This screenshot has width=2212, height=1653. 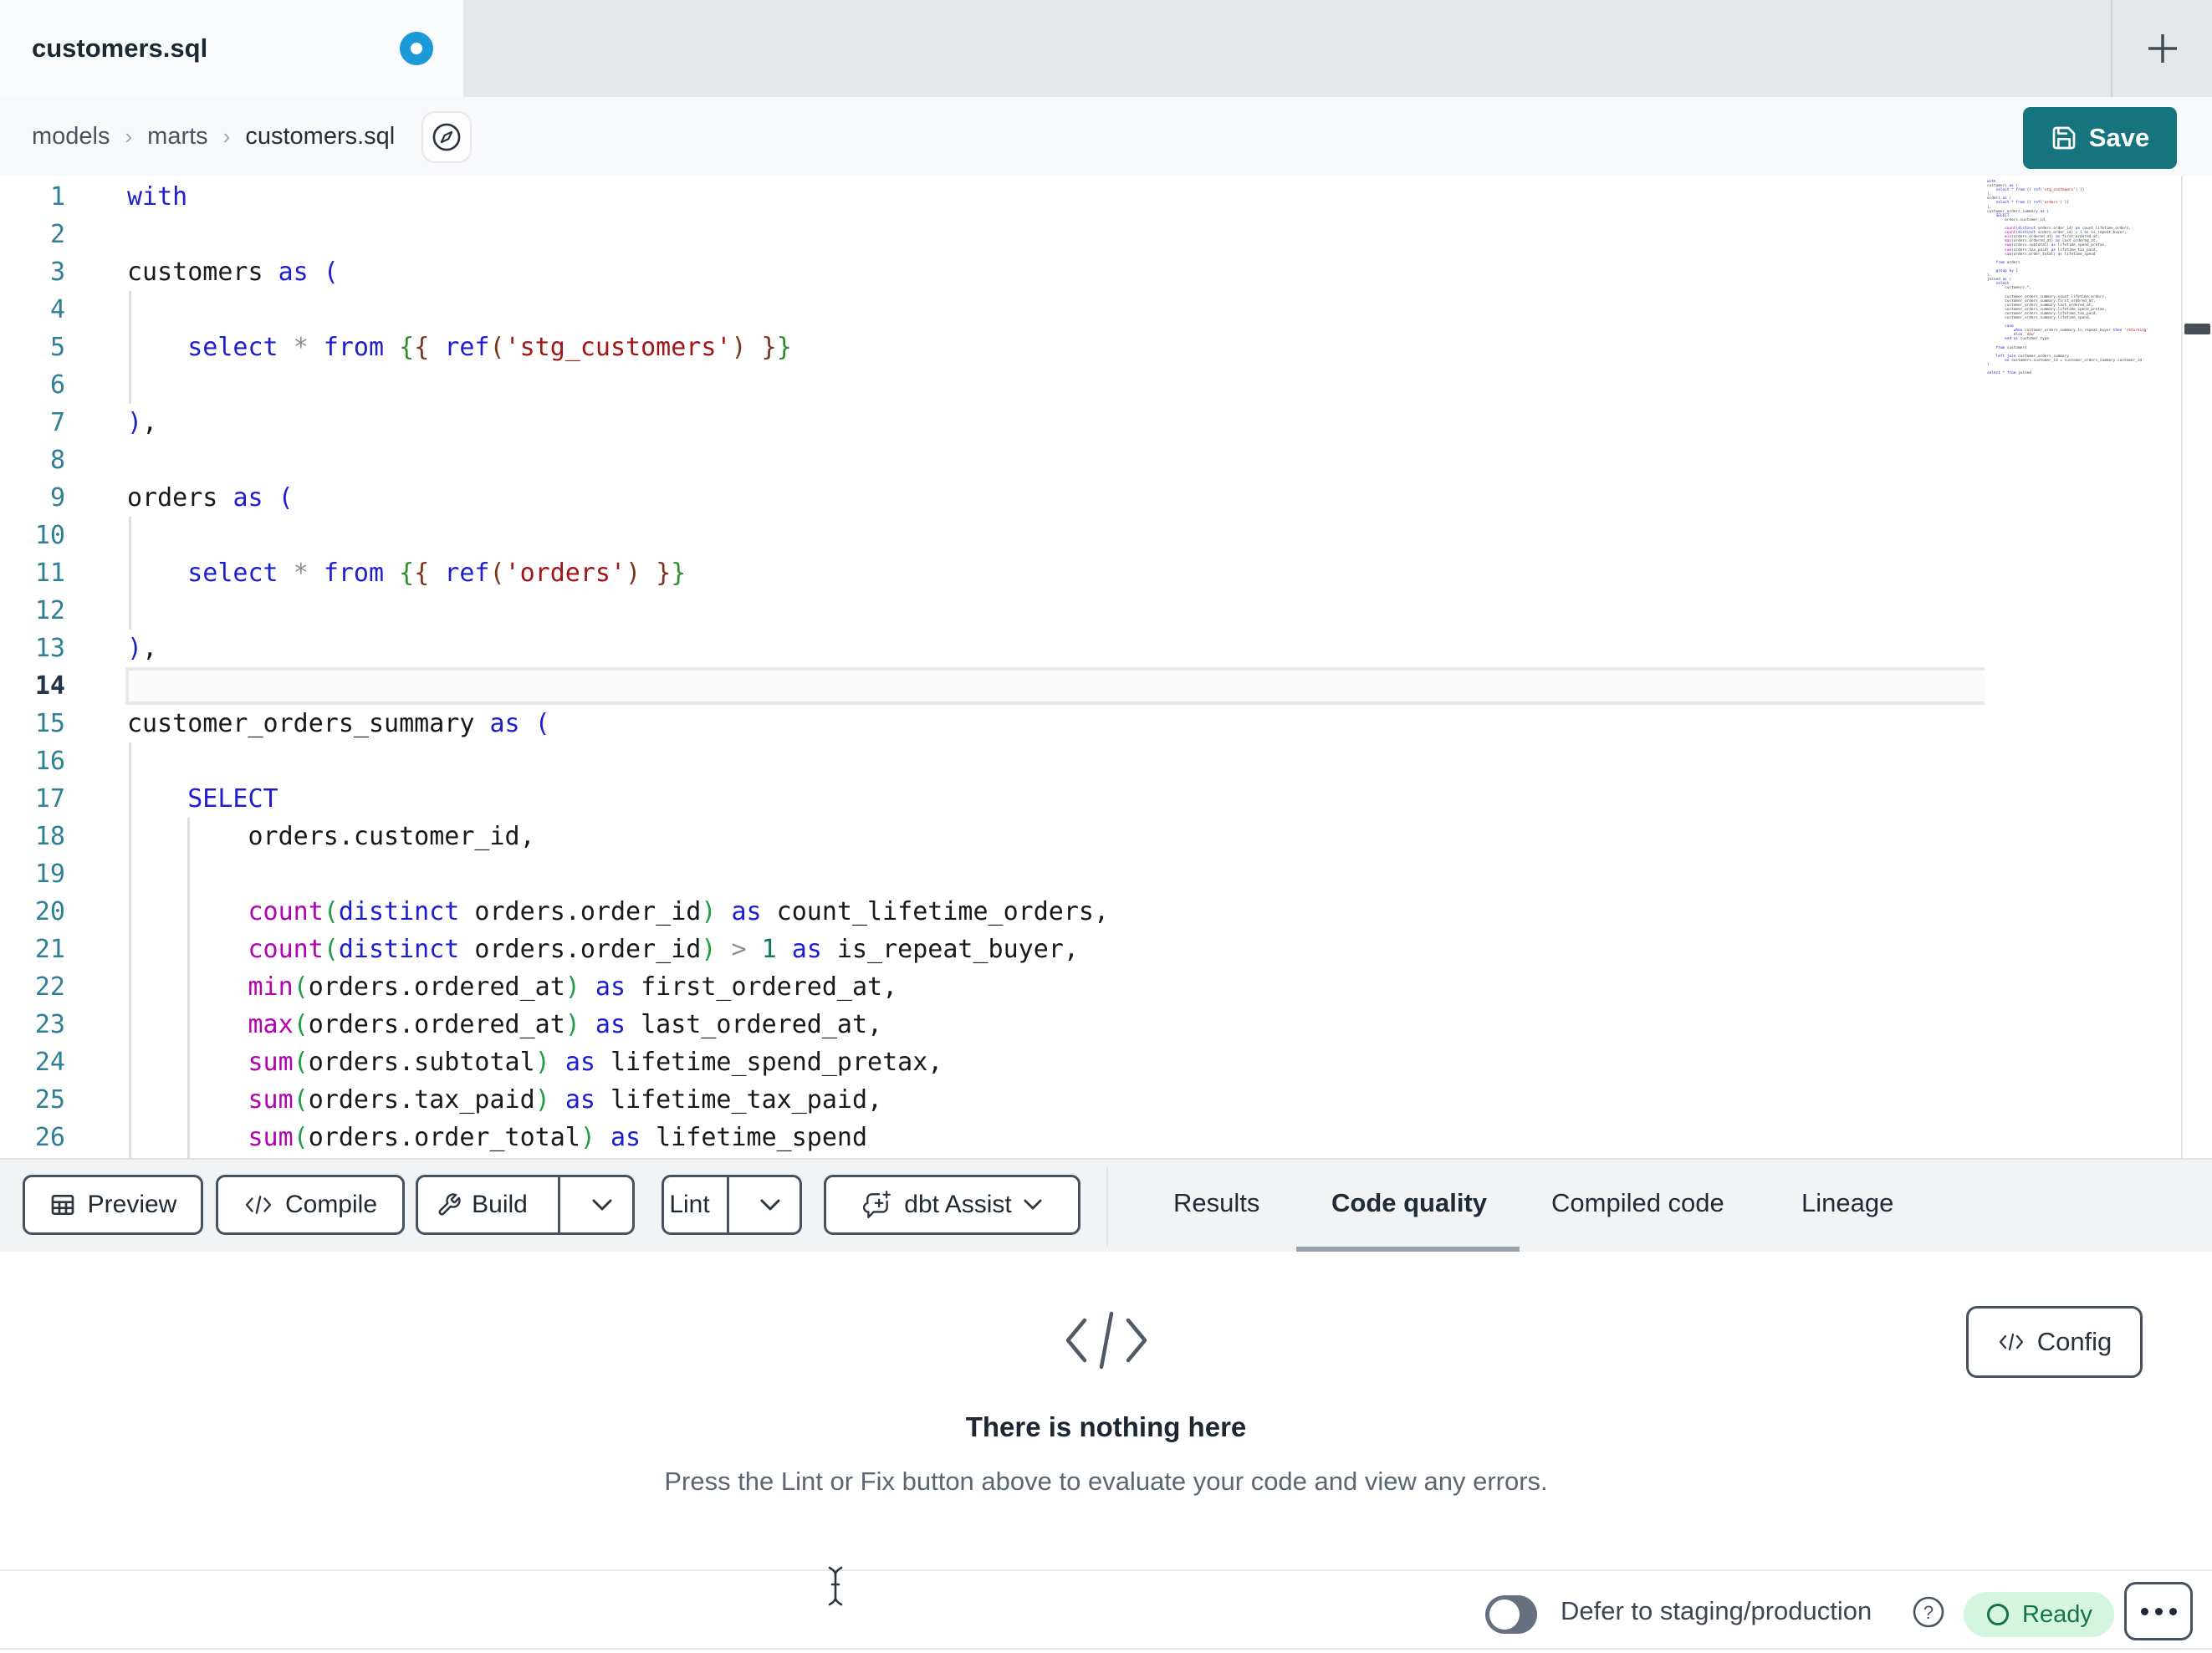 I want to click on save-button: Save, so click(x=2100, y=138).